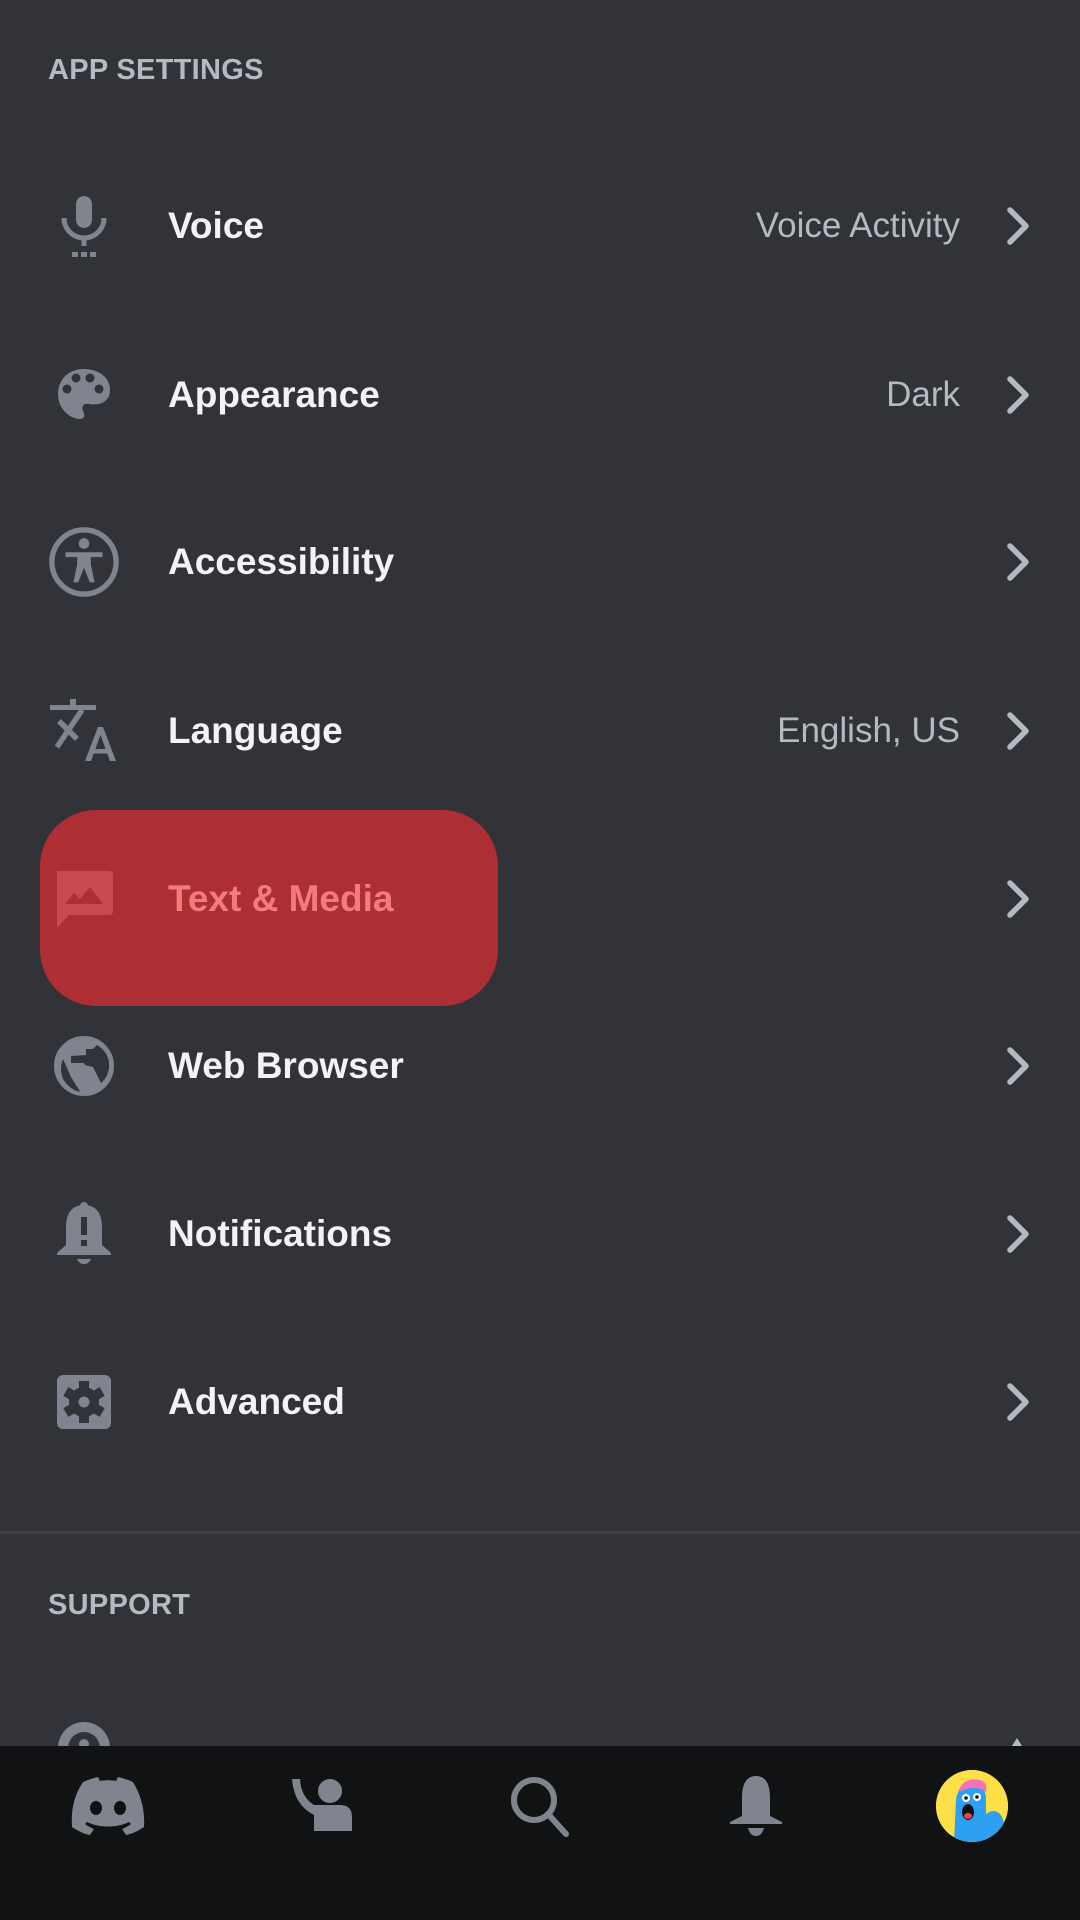  Describe the element at coordinates (280, 1233) in the screenshot. I see `settings-row-label: Notifications` at that location.